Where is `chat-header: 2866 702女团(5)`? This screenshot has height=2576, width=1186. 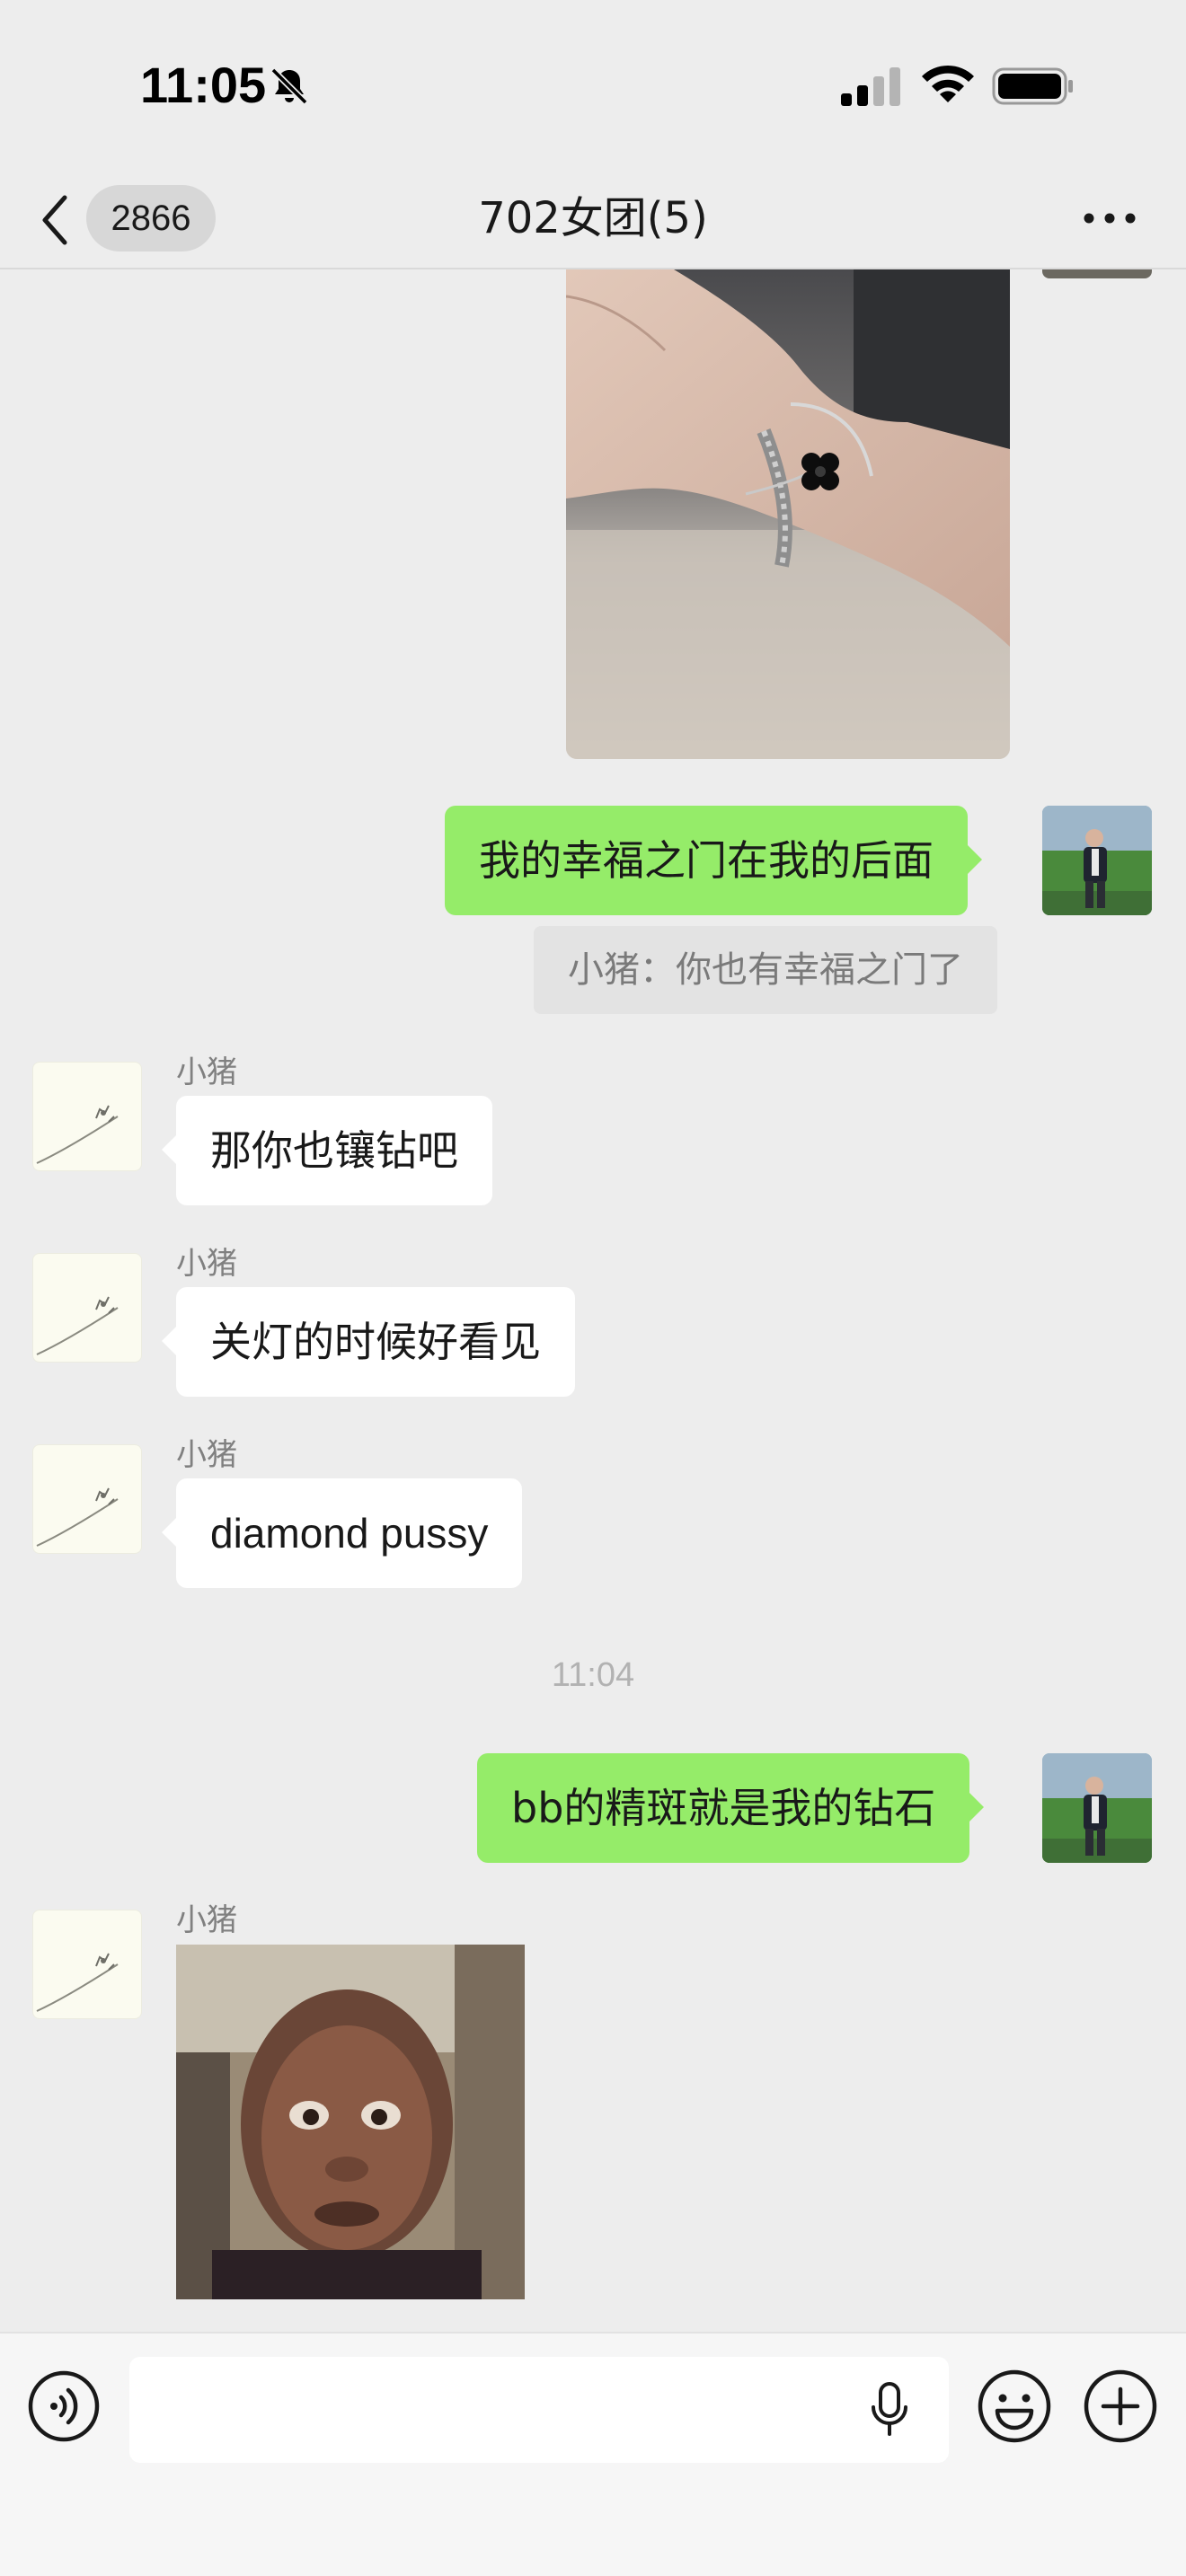 chat-header: 2866 702女团(5) is located at coordinates (593, 220).